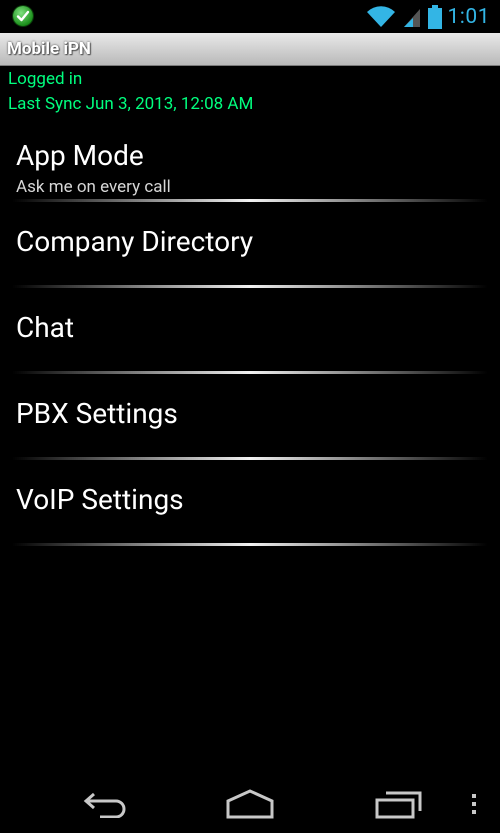  I want to click on menu-item-app-mode: App Mode Ask me on every call, so click(250, 158).